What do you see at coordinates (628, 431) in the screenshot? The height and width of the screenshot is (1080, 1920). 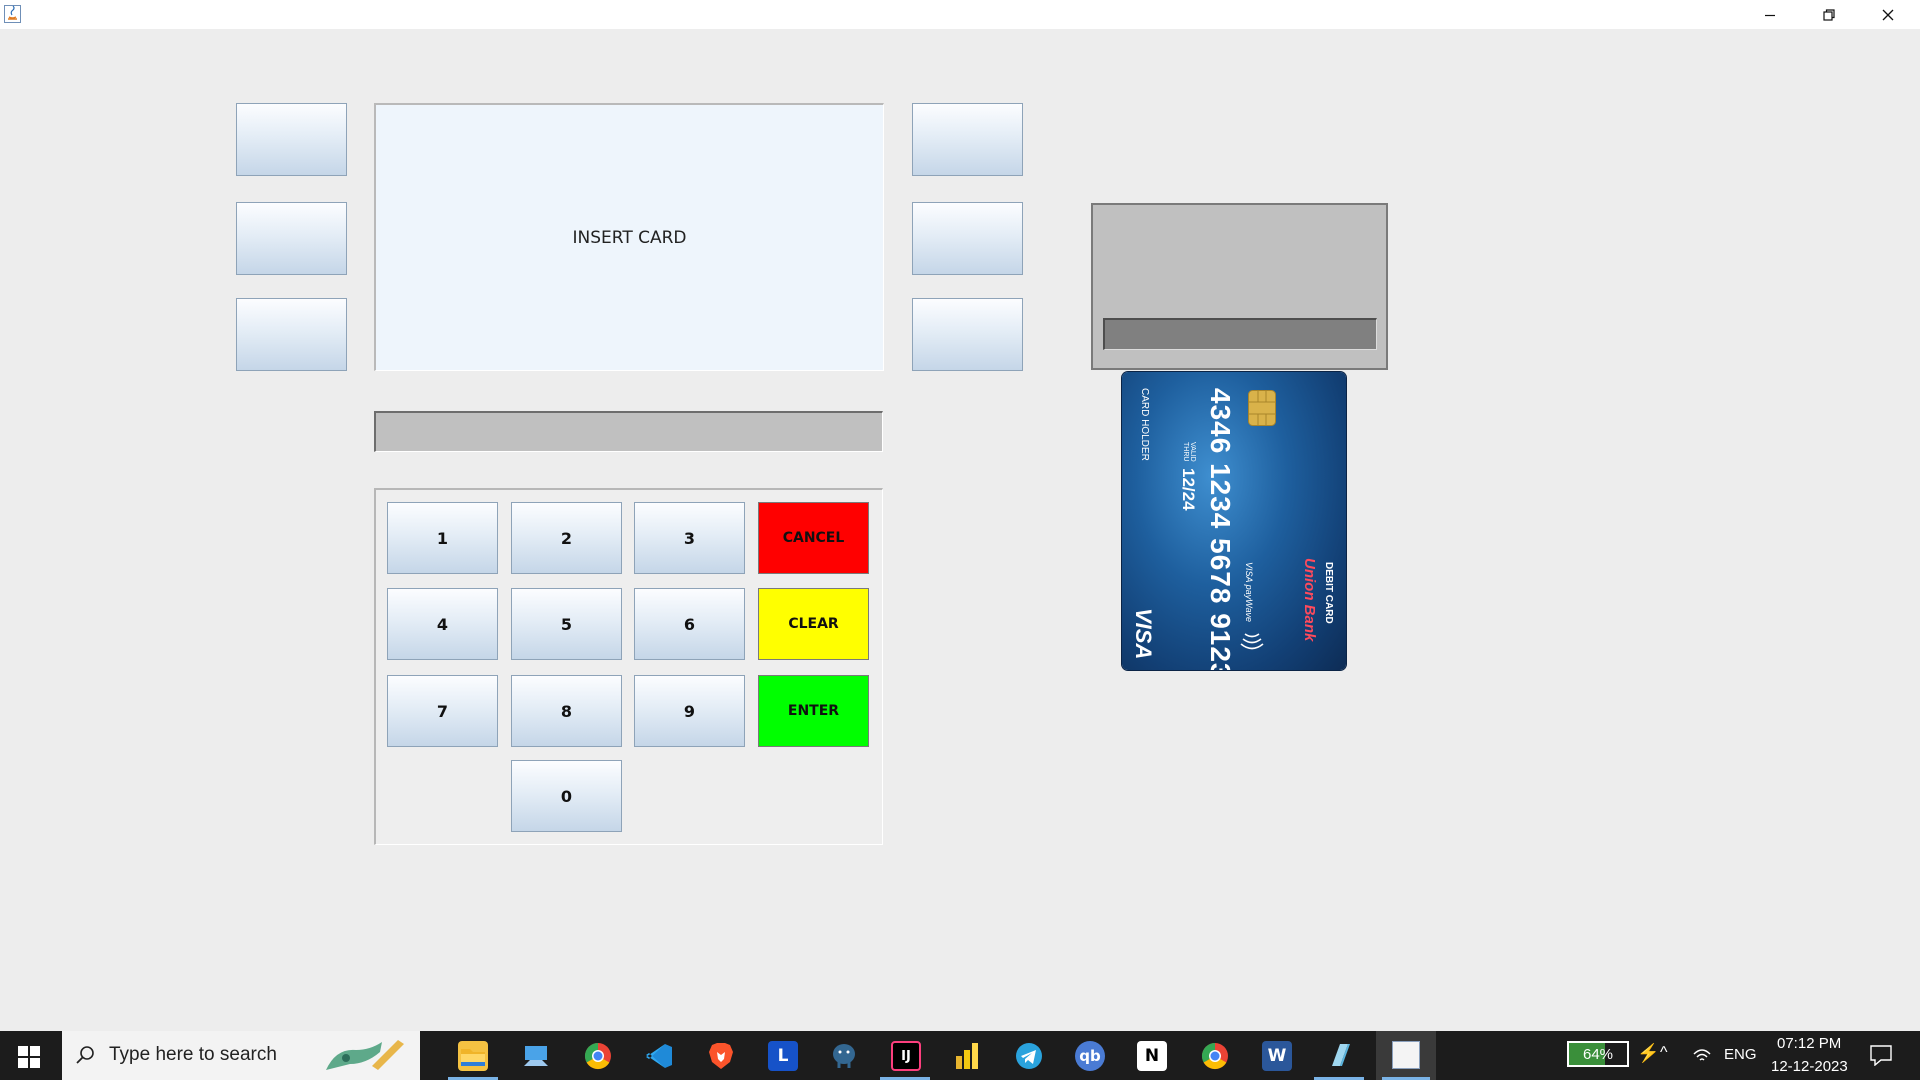 I see `pin-input-display` at bounding box center [628, 431].